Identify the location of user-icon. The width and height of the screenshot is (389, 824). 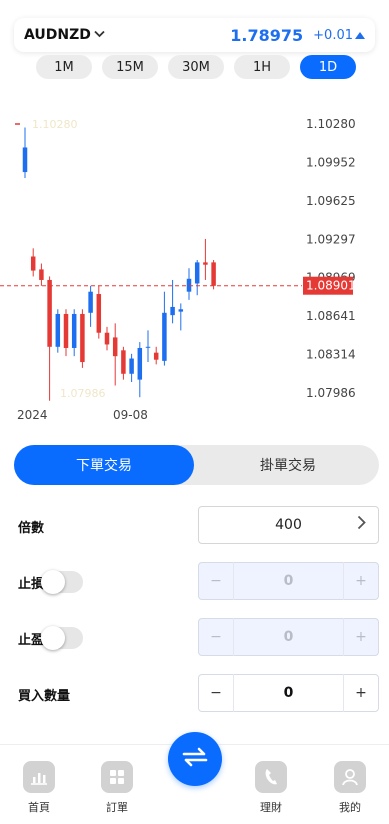
(350, 777).